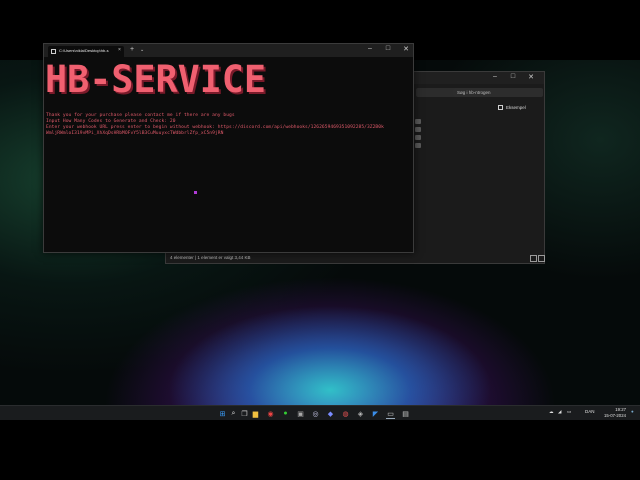  Describe the element at coordinates (285, 413) in the screenshot. I see `spotify-icon: ●` at that location.